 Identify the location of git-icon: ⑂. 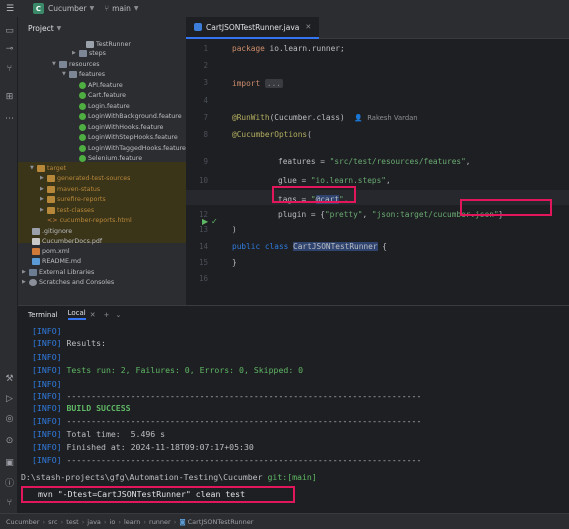
(9, 502).